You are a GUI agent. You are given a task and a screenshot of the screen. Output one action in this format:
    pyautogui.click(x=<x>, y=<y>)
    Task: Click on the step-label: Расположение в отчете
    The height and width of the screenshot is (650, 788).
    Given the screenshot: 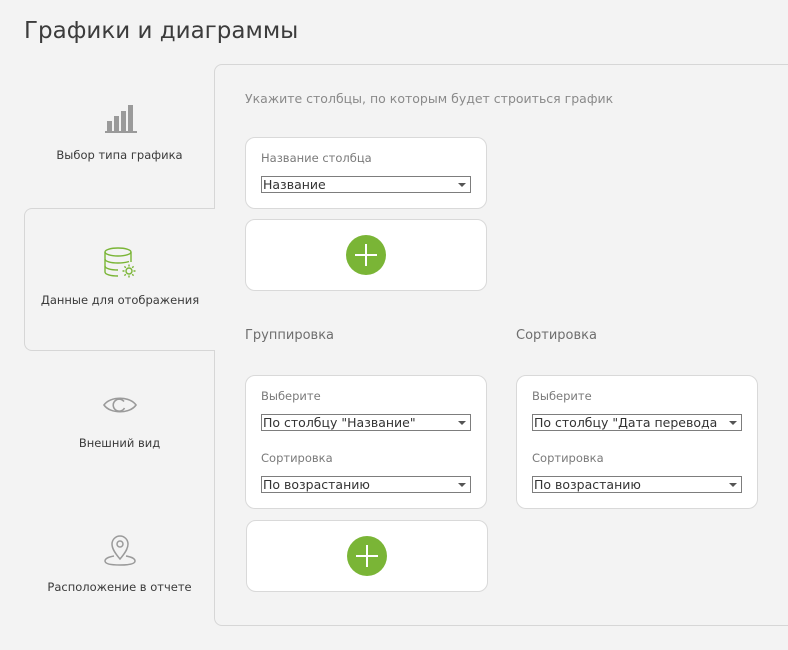 What is the action you would take?
    pyautogui.click(x=119, y=587)
    